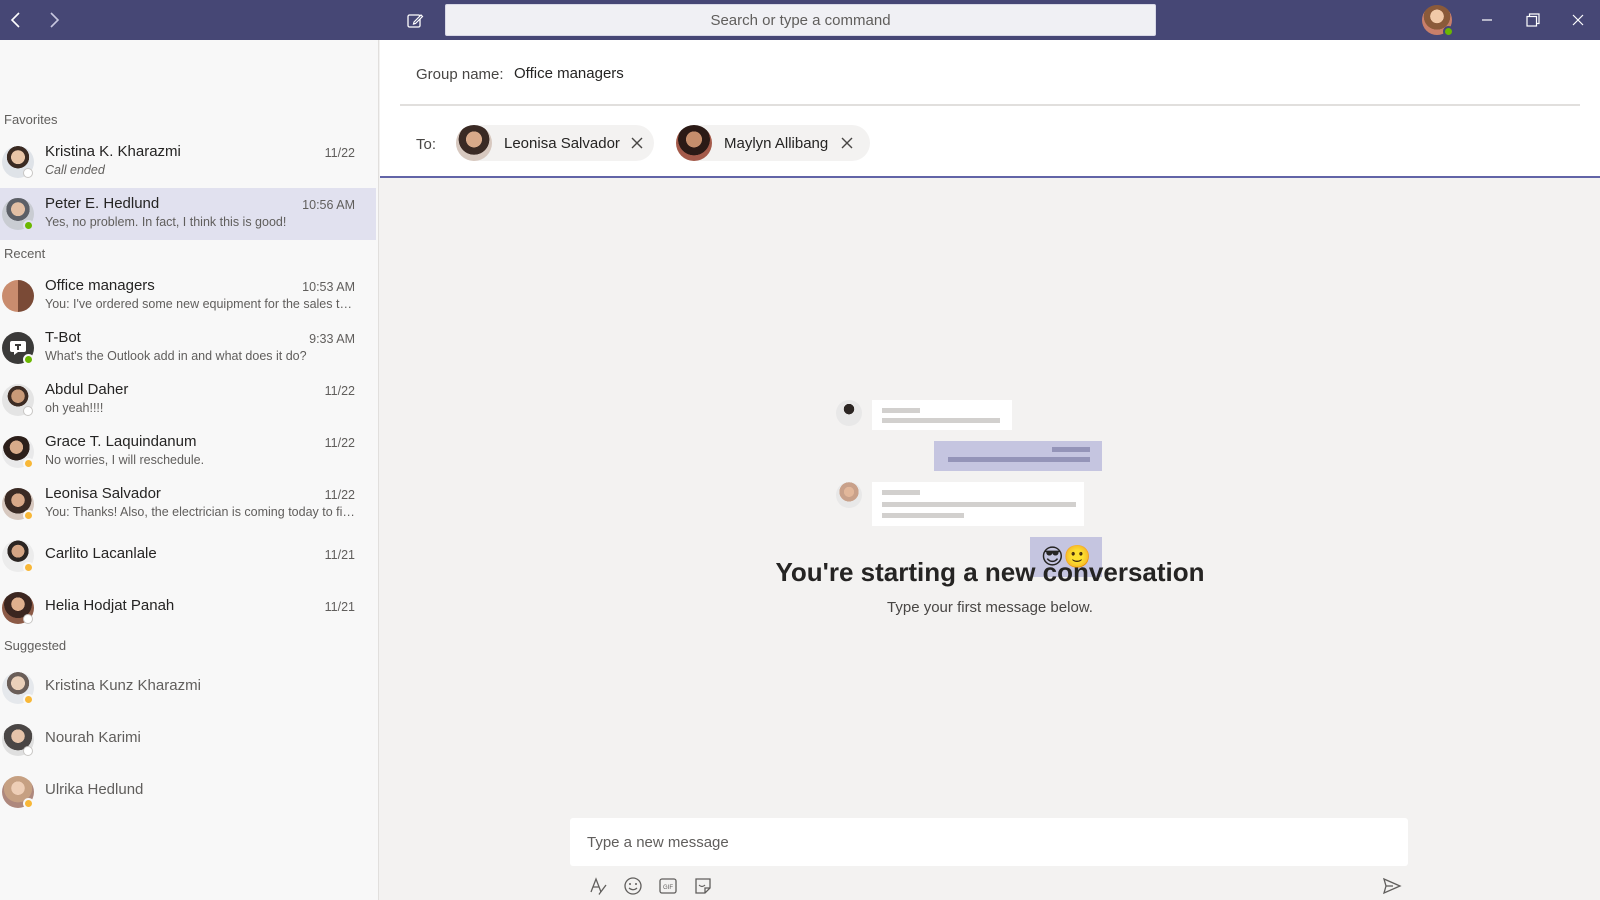 This screenshot has height=900, width=1600. What do you see at coordinates (121, 441) in the screenshot?
I see `contact-name: Grace T. Laquindanum` at bounding box center [121, 441].